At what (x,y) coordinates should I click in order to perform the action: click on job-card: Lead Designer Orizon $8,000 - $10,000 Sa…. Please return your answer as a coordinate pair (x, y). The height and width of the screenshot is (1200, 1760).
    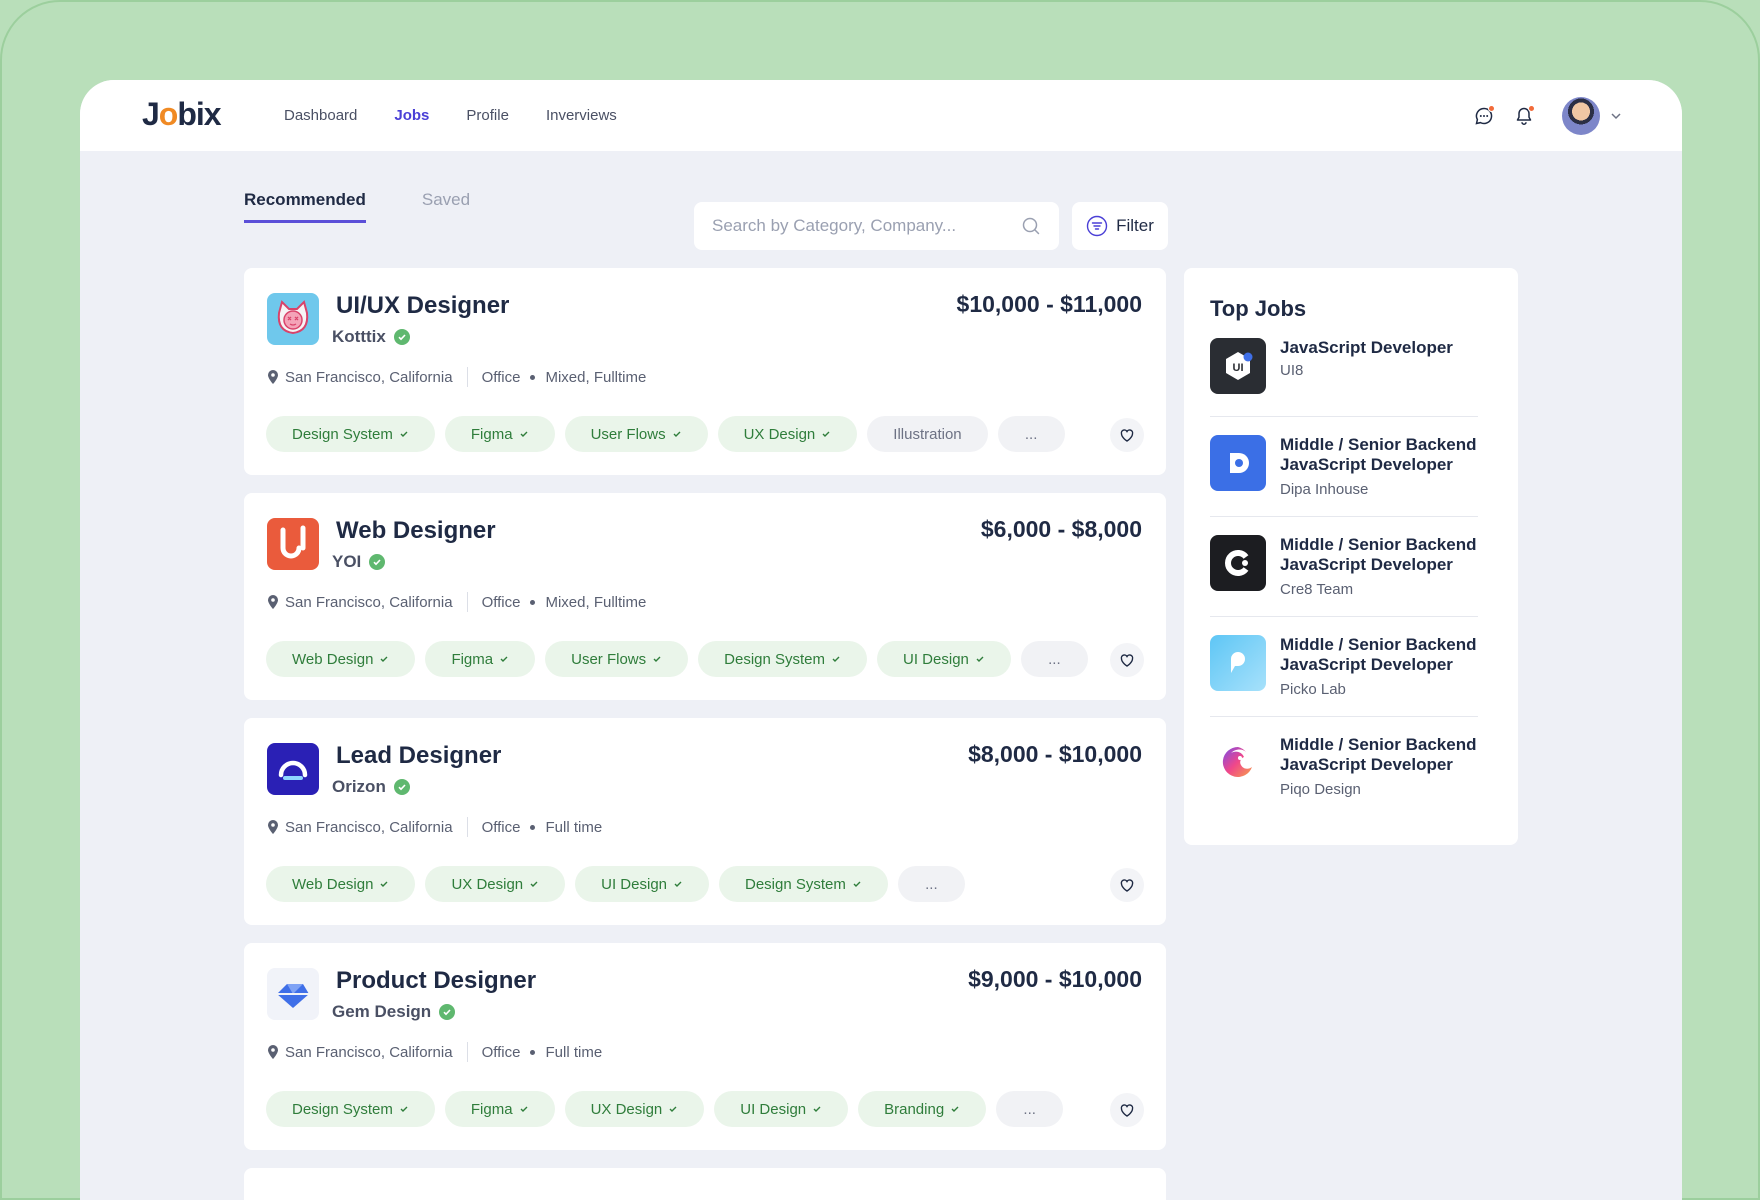
    Looking at the image, I should click on (705, 821).